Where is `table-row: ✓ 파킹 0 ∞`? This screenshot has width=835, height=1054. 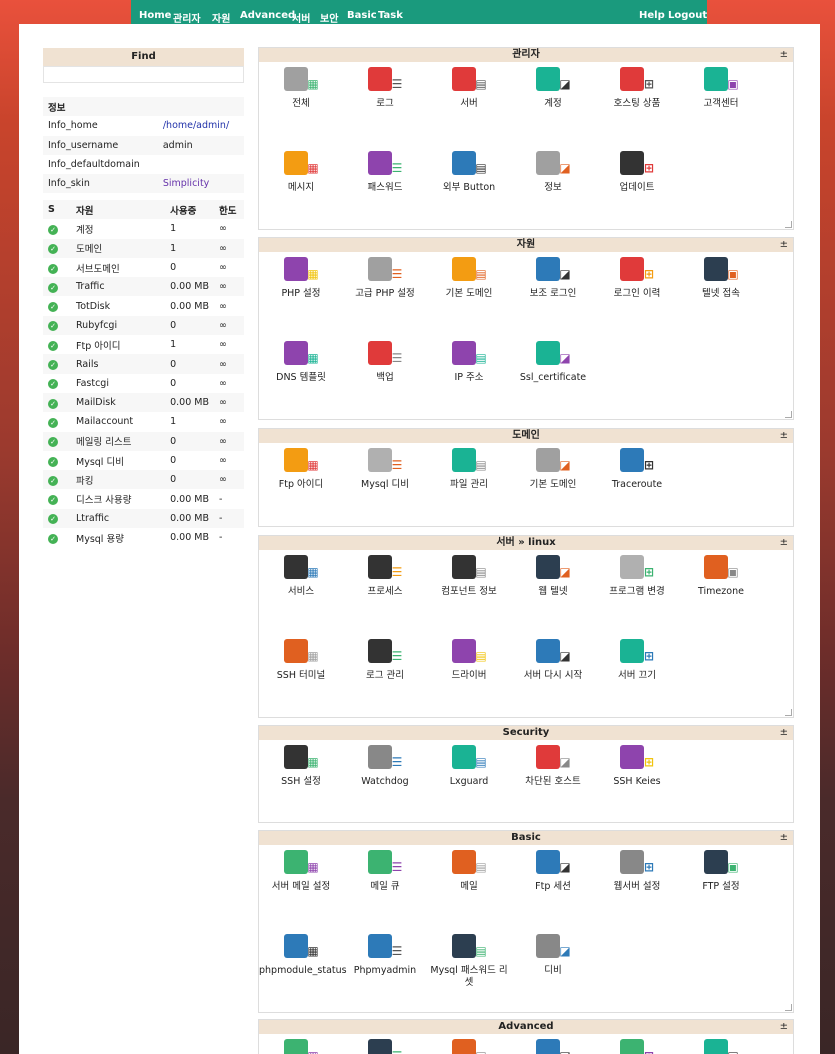
table-row: ✓ 파킹 0 ∞ is located at coordinates (143, 480).